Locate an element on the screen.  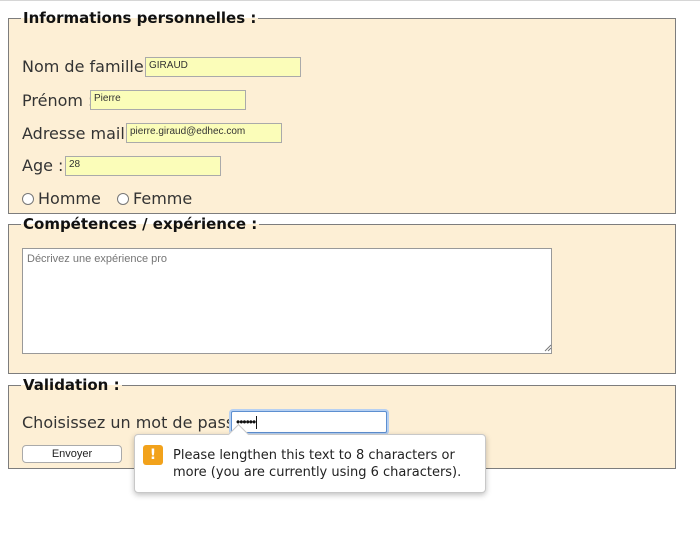
email-row: Adresse mail : is located at coordinates (78, 133).